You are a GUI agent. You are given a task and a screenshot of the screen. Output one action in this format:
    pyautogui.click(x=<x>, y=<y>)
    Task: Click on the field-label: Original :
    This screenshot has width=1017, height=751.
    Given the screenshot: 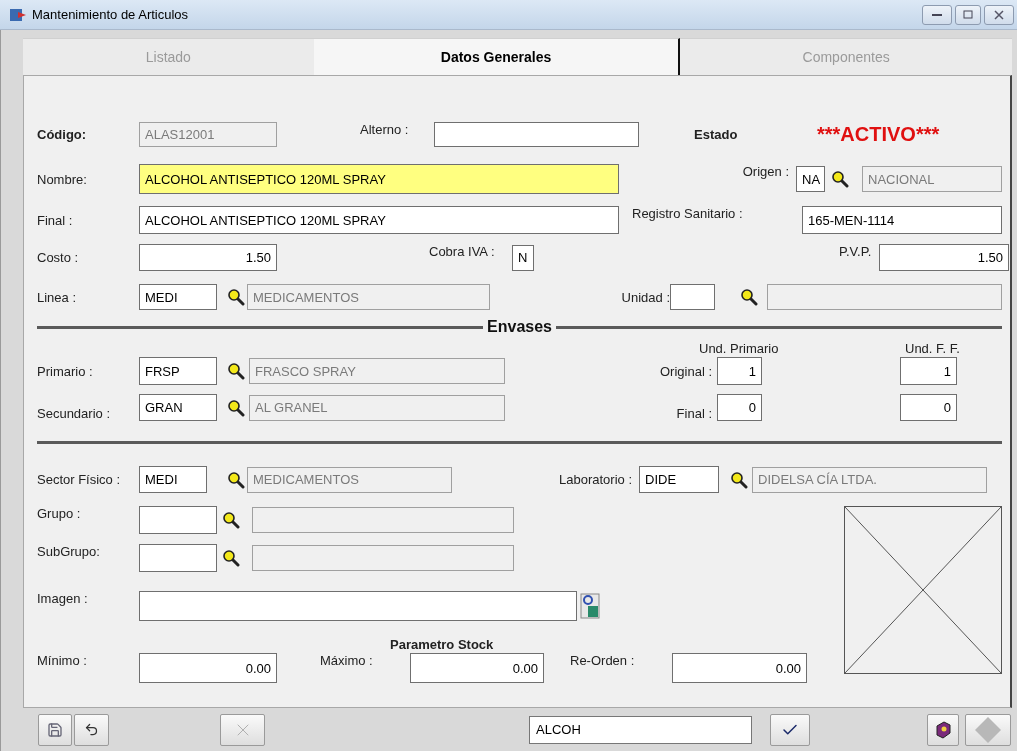 What is the action you would take?
    pyautogui.click(x=685, y=371)
    